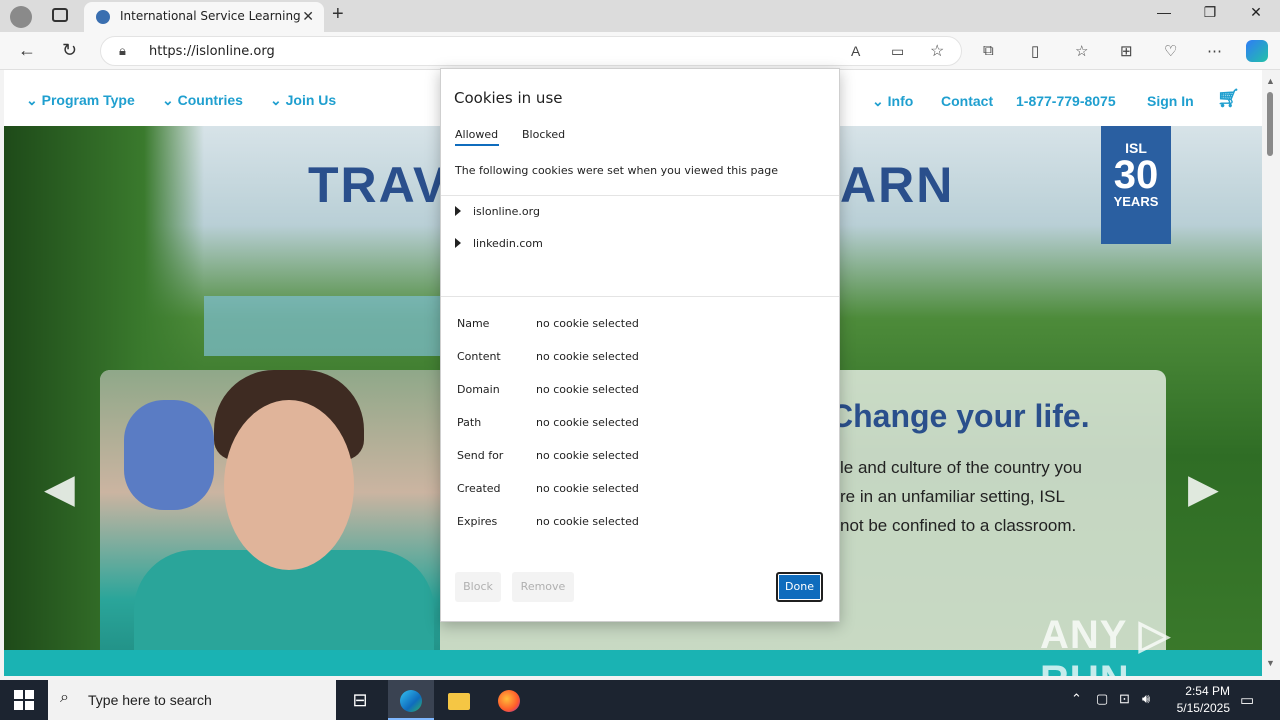 The height and width of the screenshot is (720, 1280). Describe the element at coordinates (892, 101) in the screenshot. I see `nav-info: ⌄ Info` at that location.